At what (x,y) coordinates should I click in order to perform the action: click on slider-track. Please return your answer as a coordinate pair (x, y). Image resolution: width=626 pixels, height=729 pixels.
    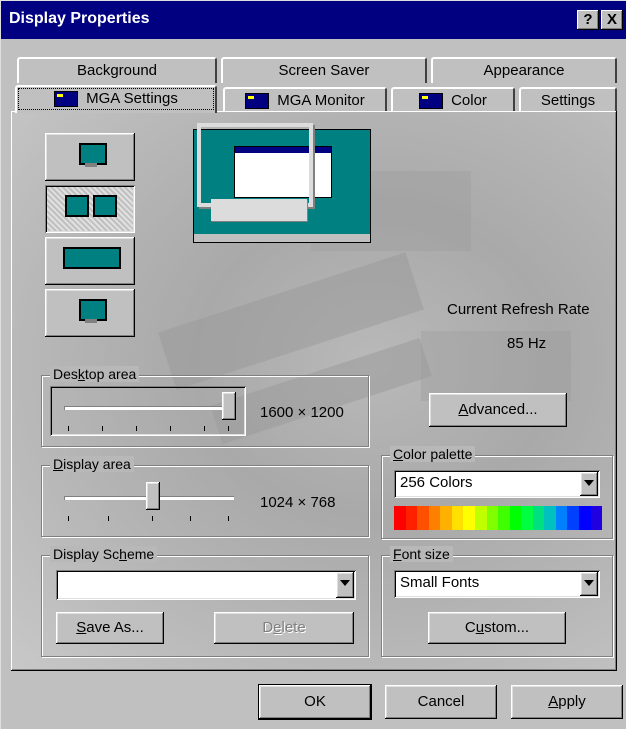
    Looking at the image, I should click on (149, 408).